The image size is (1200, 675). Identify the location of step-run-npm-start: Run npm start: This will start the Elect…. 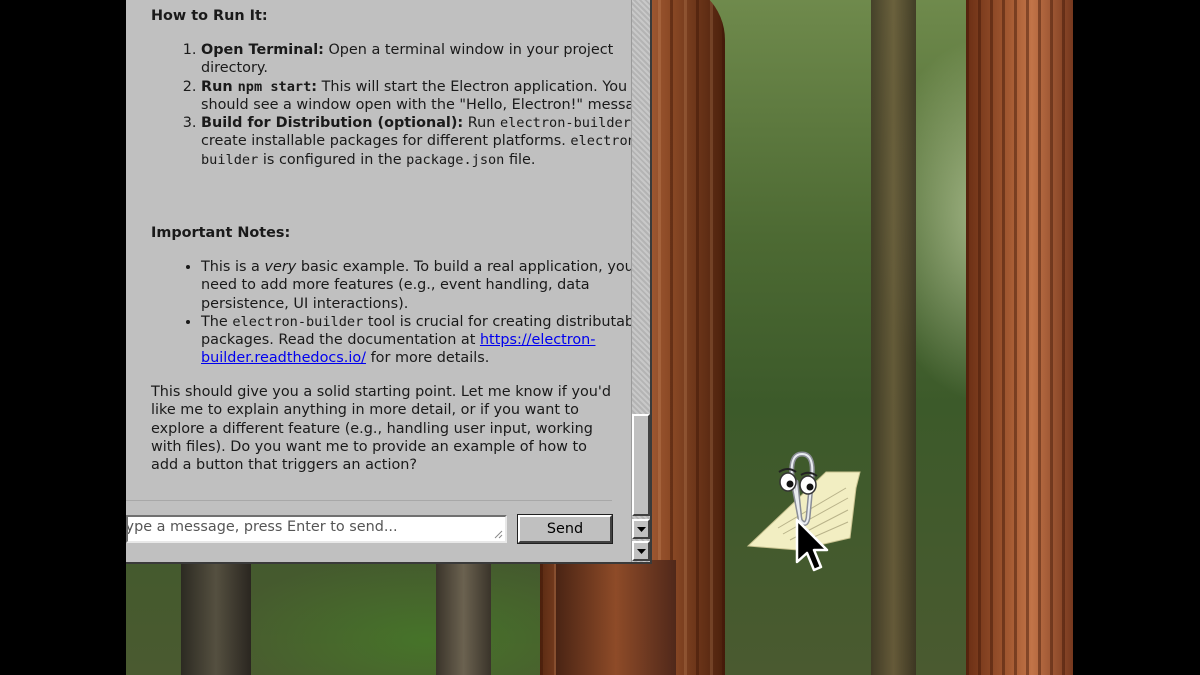
(416, 96).